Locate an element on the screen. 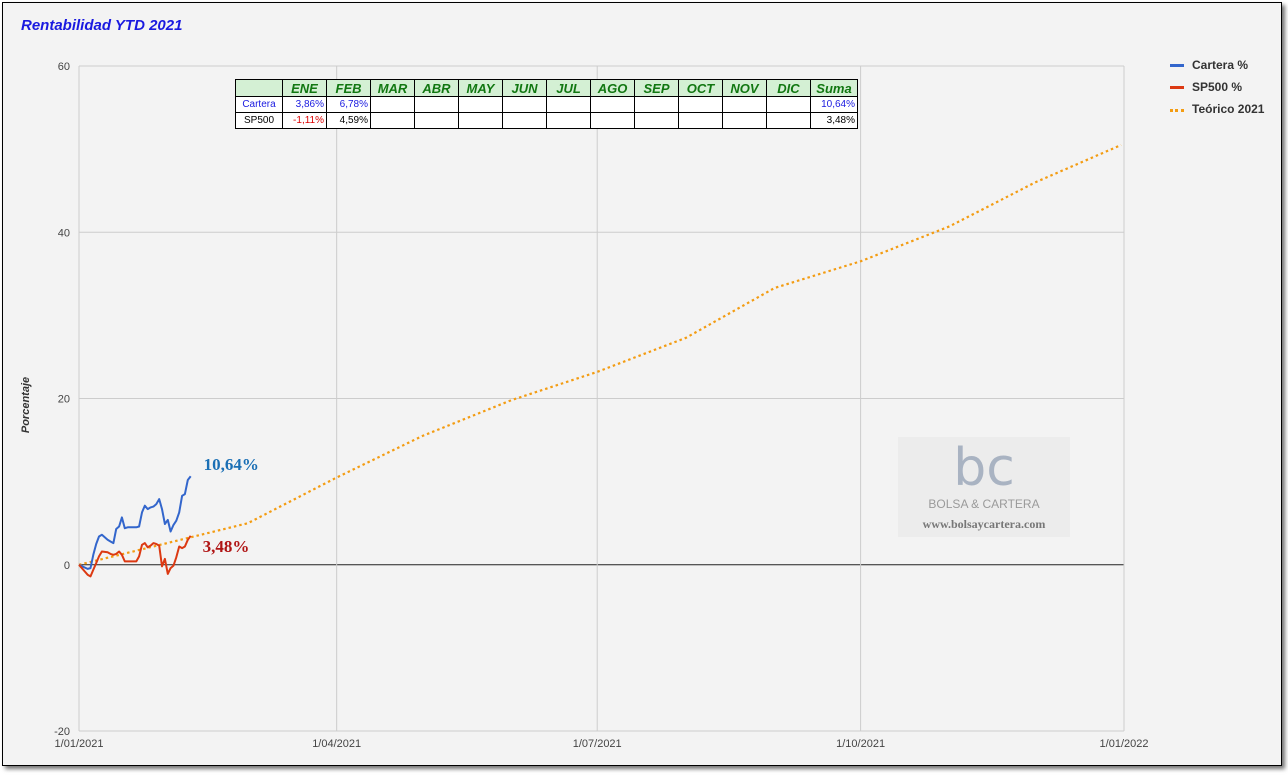  table-header-corner is located at coordinates (259, 88).